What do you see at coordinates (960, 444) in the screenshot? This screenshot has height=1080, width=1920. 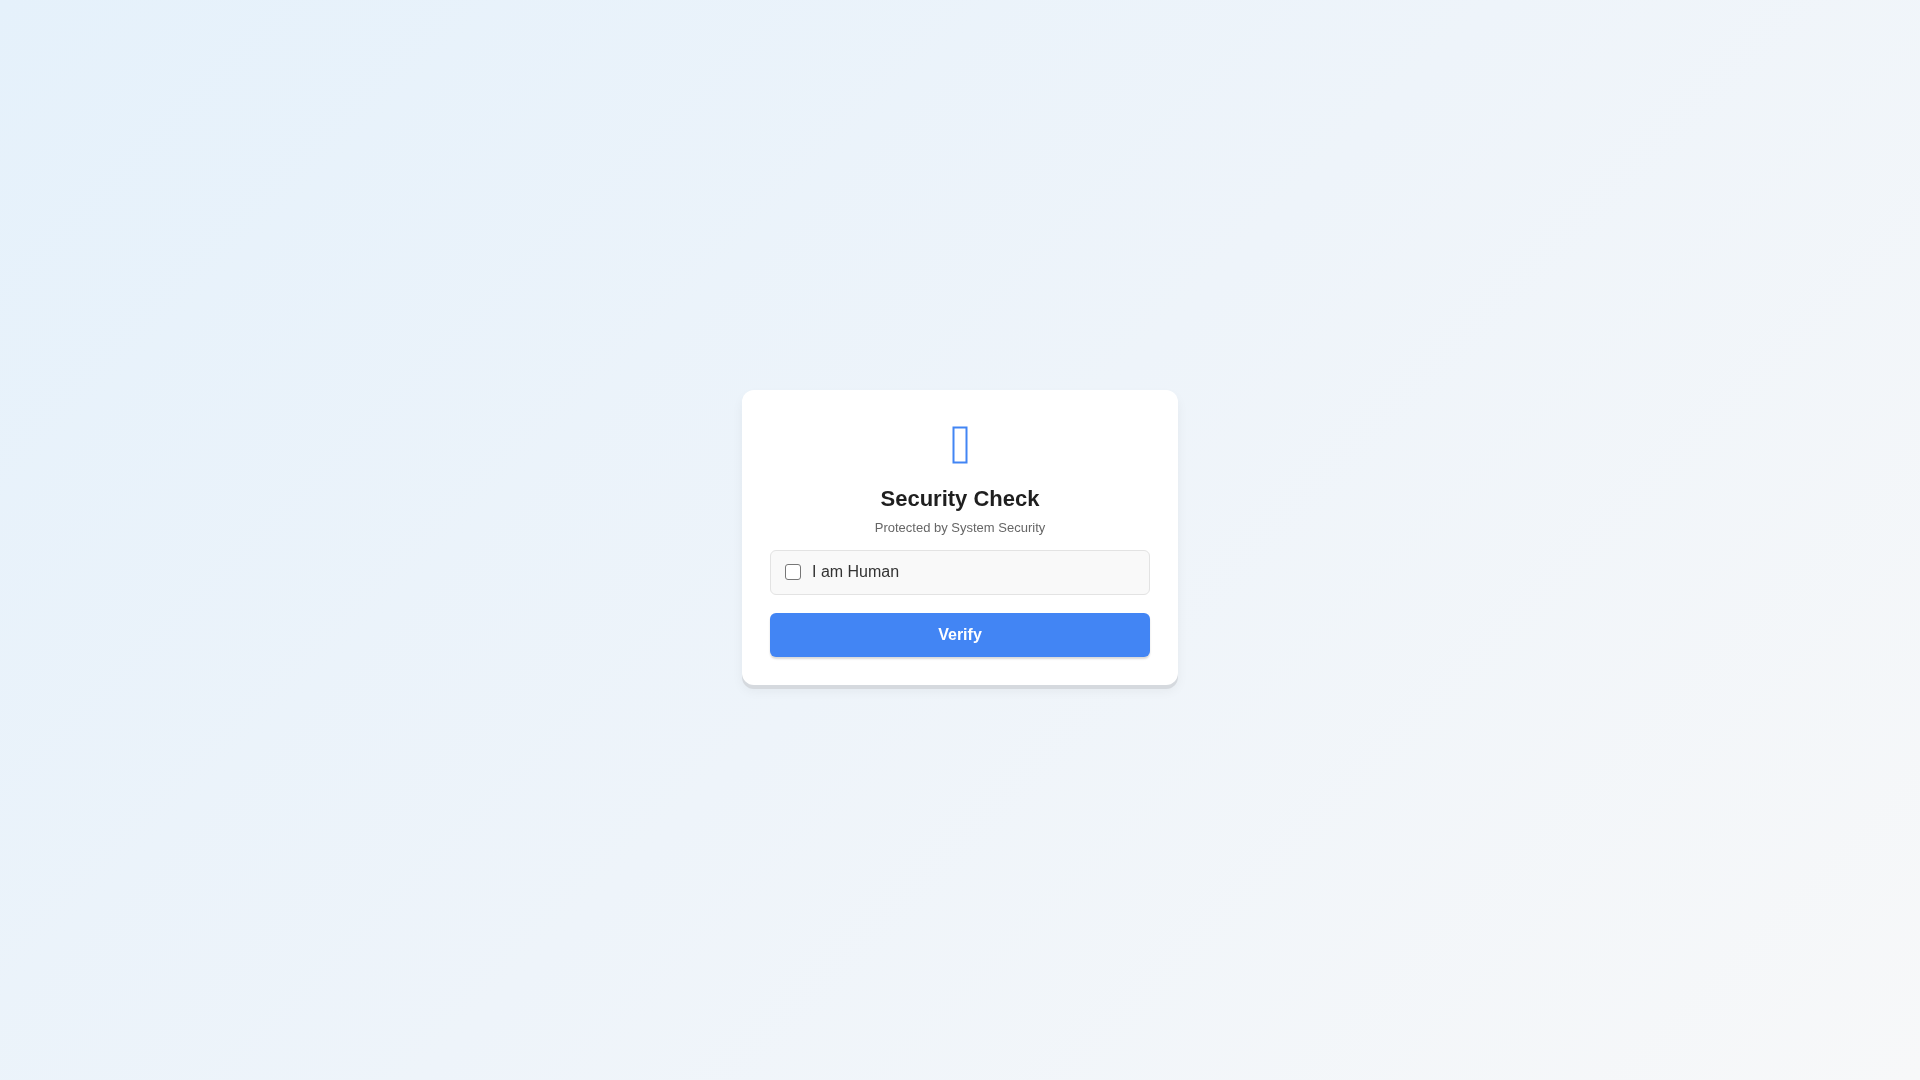 I see `rectangle-icon` at bounding box center [960, 444].